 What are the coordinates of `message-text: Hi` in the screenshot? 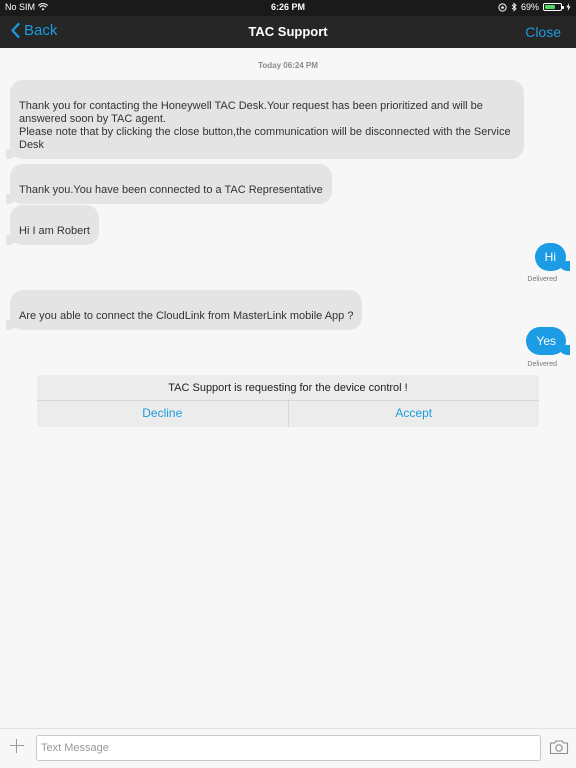 It's located at (550, 257).